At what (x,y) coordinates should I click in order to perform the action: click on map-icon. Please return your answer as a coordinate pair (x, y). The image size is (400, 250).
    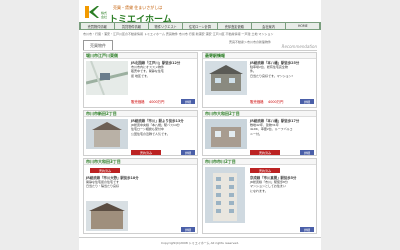
    Looking at the image, I should click on (107, 78).